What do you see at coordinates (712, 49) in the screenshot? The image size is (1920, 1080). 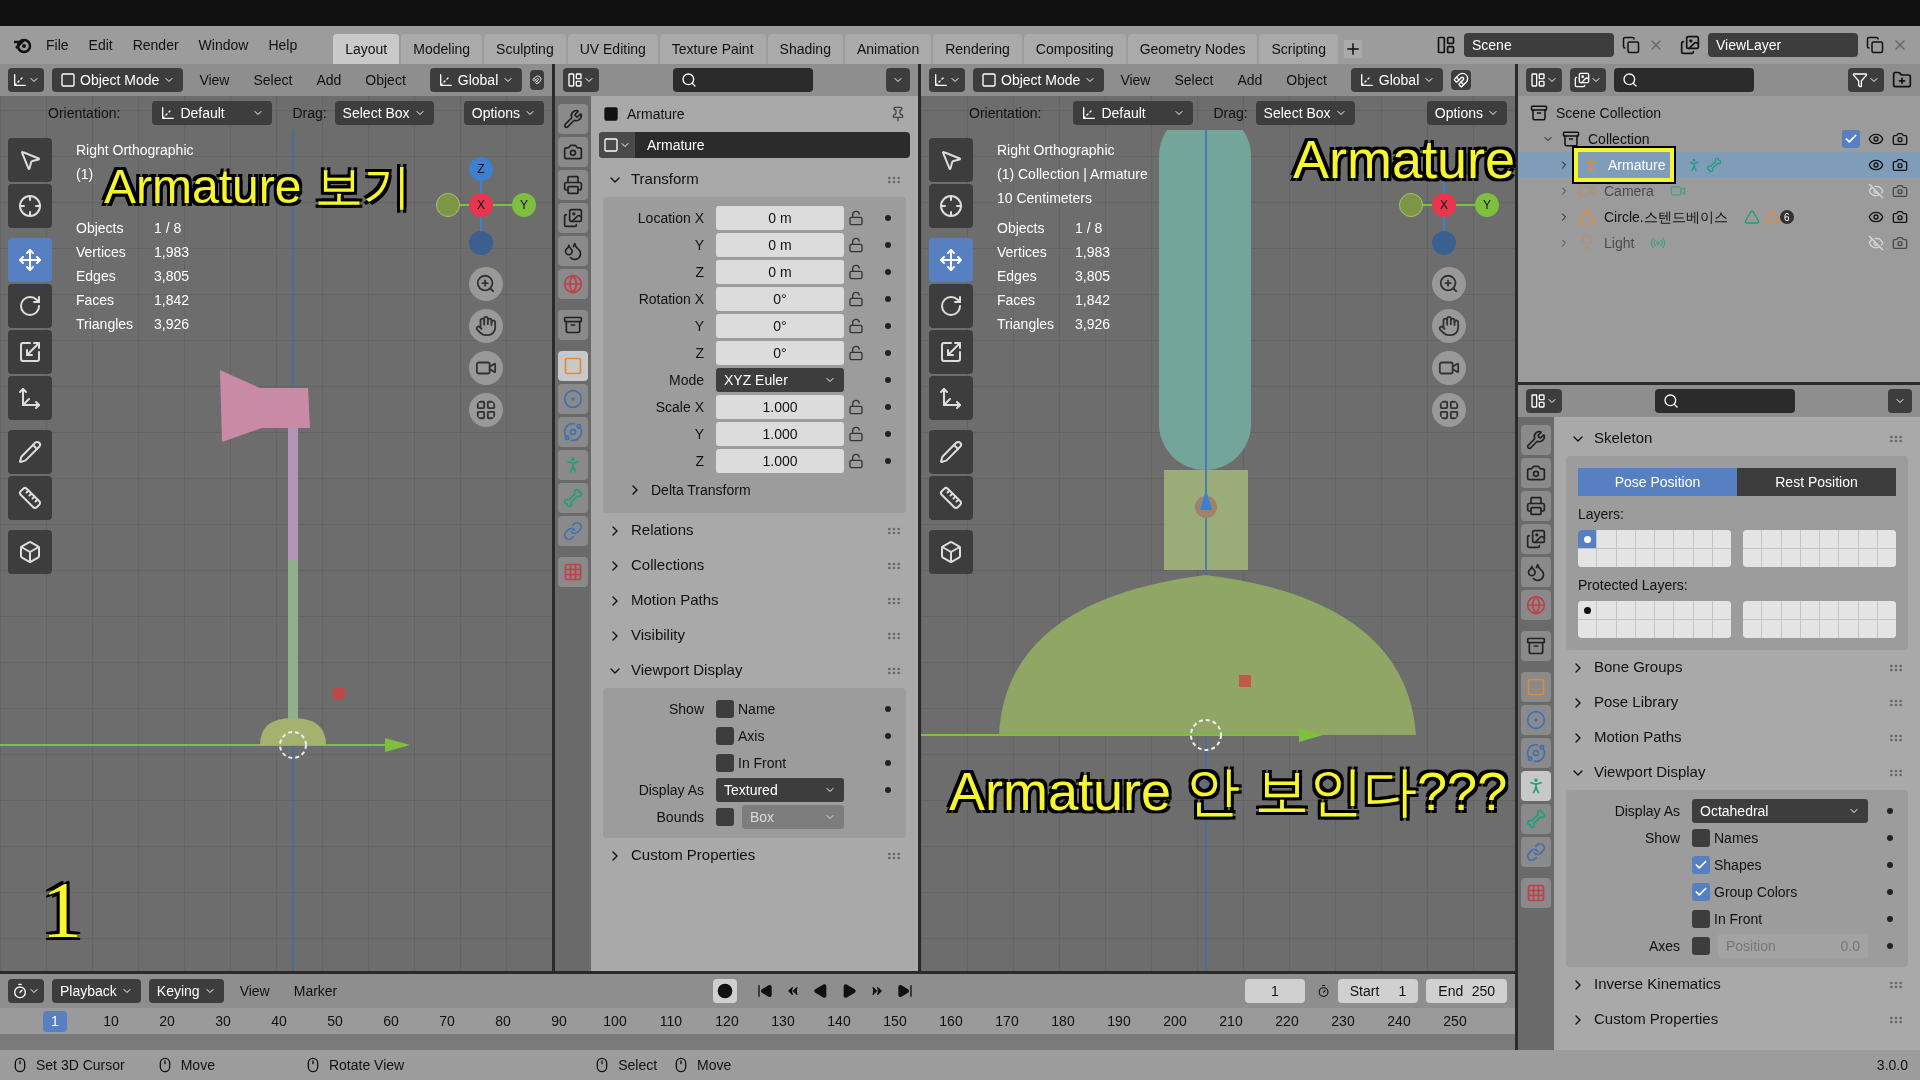 I see `workspace-tab: Texture Paint` at bounding box center [712, 49].